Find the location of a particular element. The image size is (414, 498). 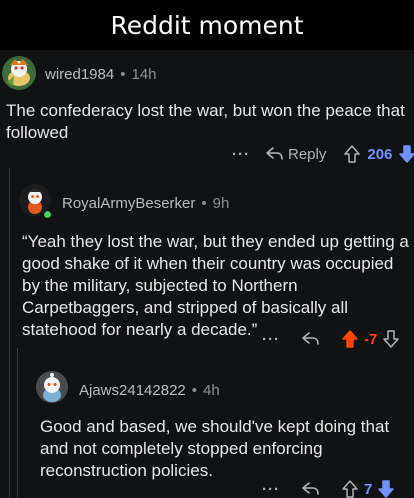

post-title: Reddit moment is located at coordinates (207, 25).